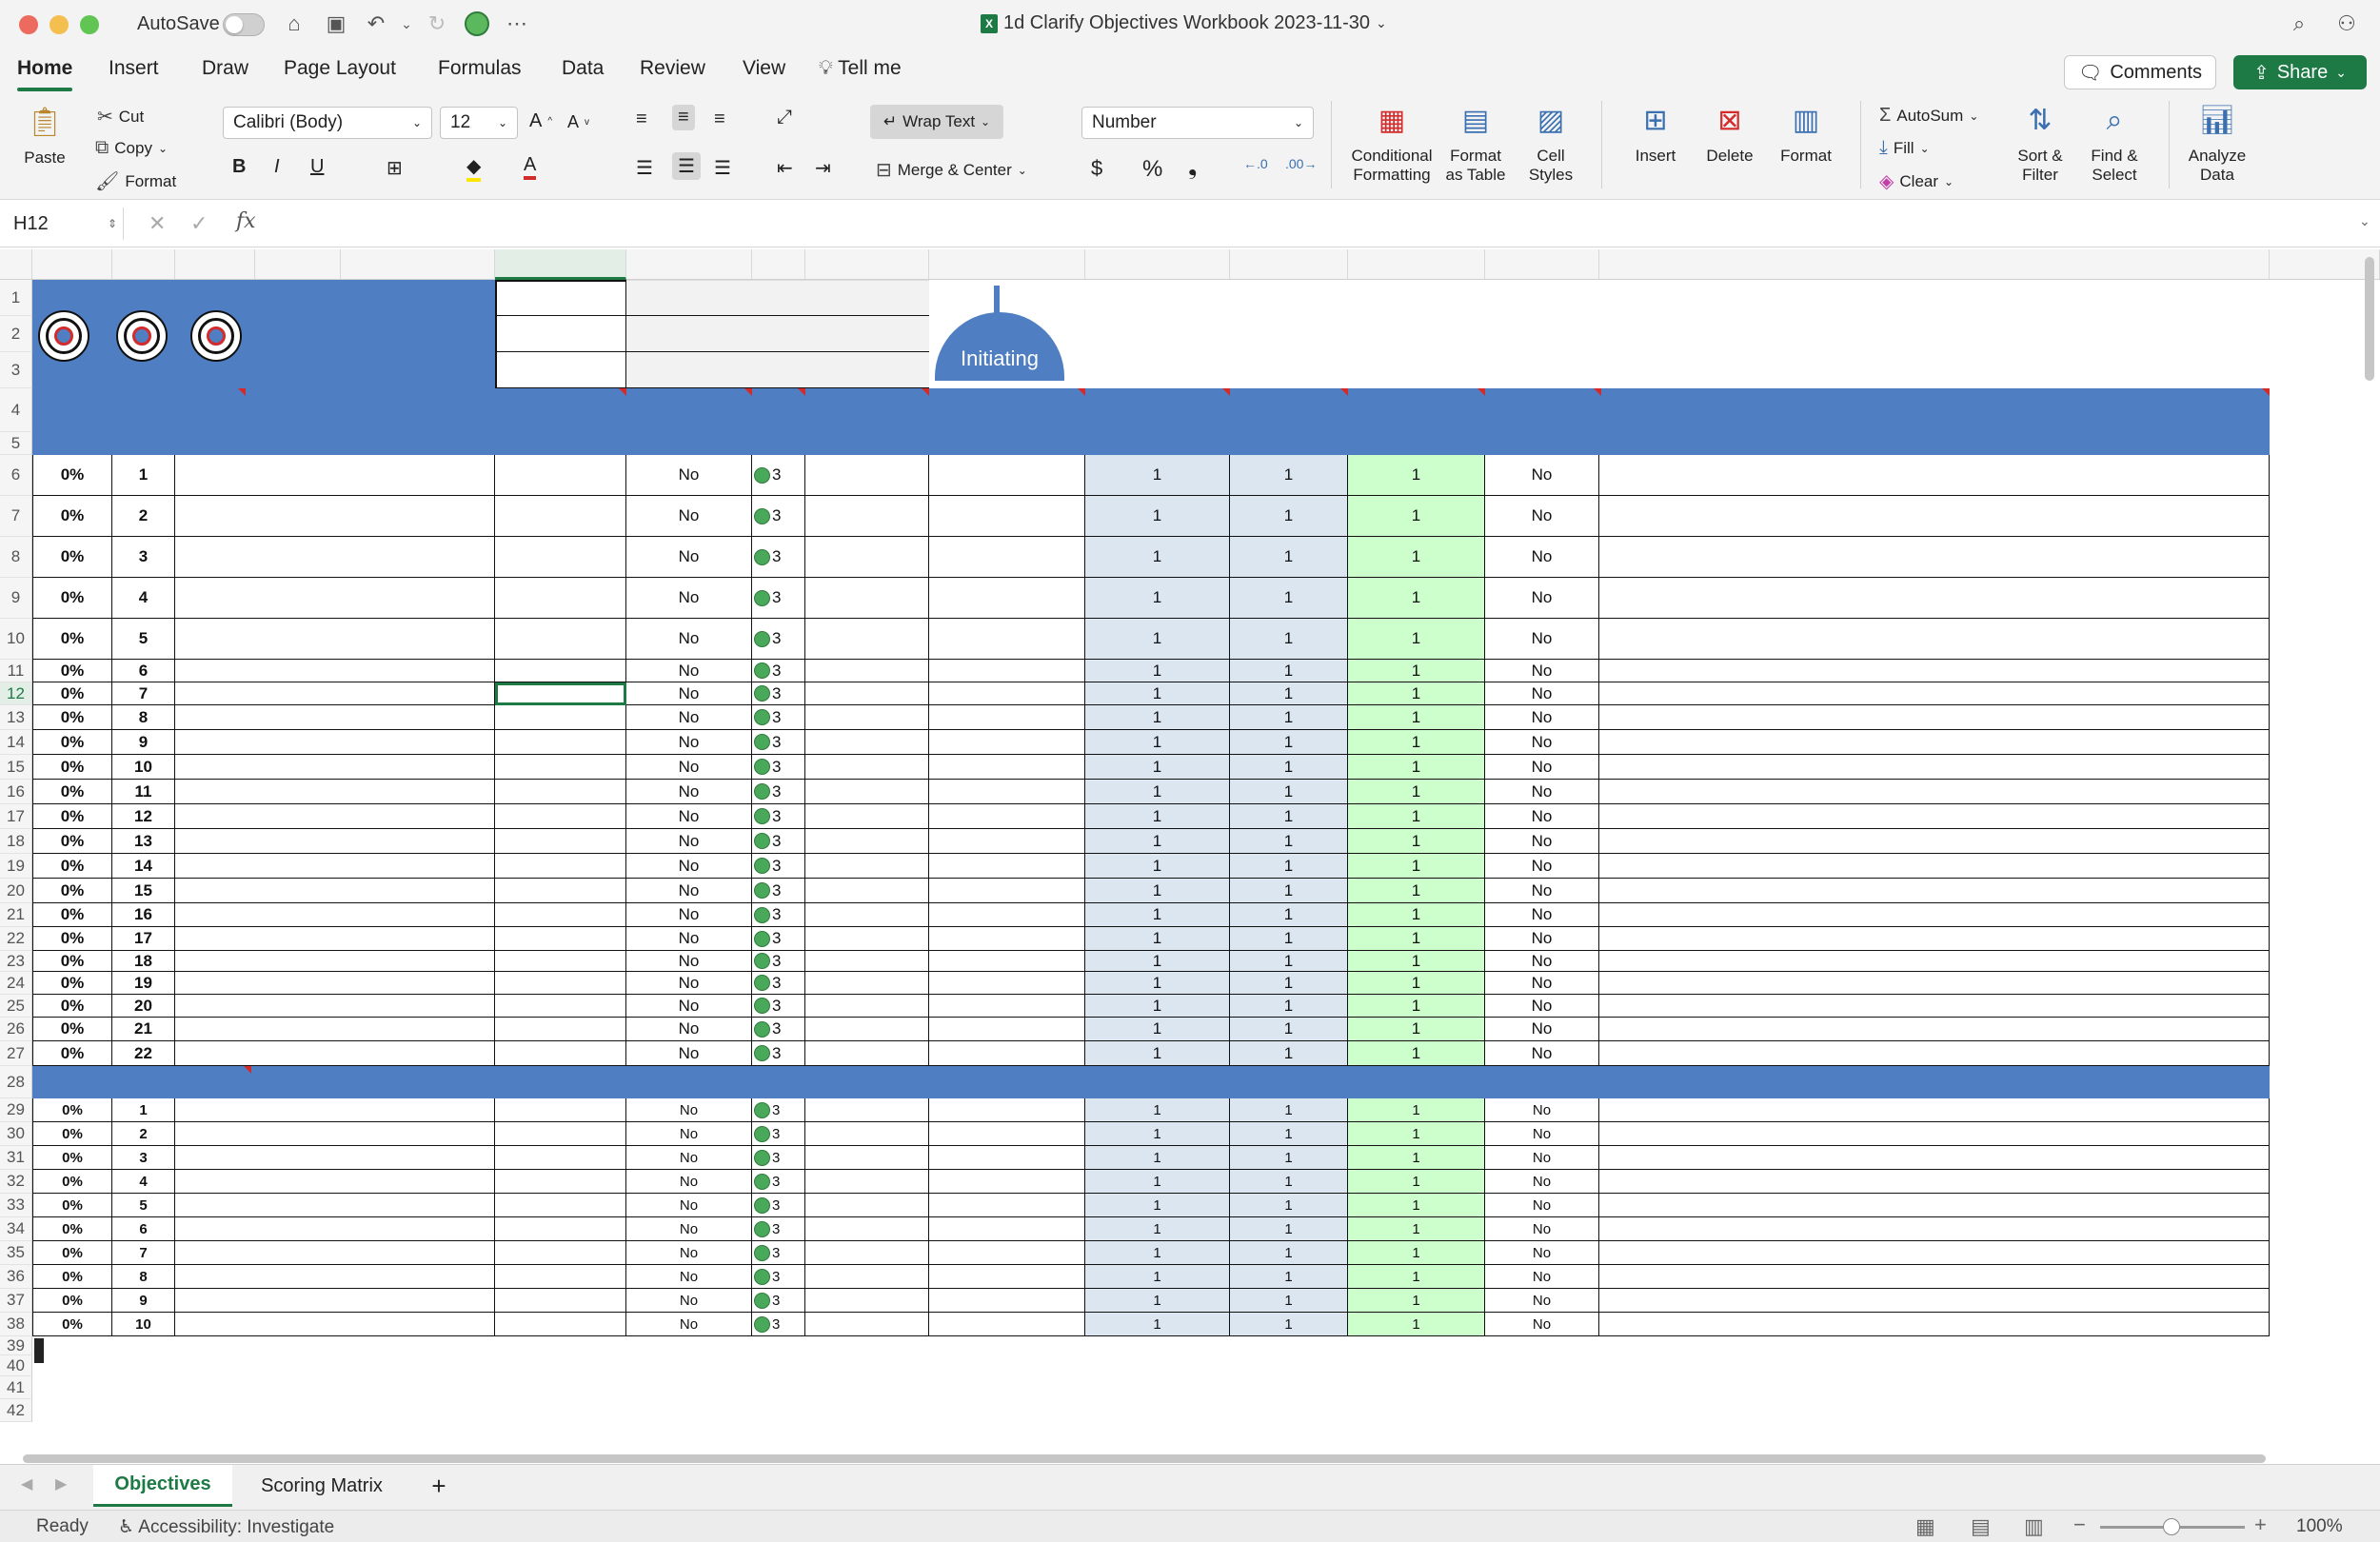  Describe the element at coordinates (44, 74) in the screenshot. I see `tab-home: Home` at that location.